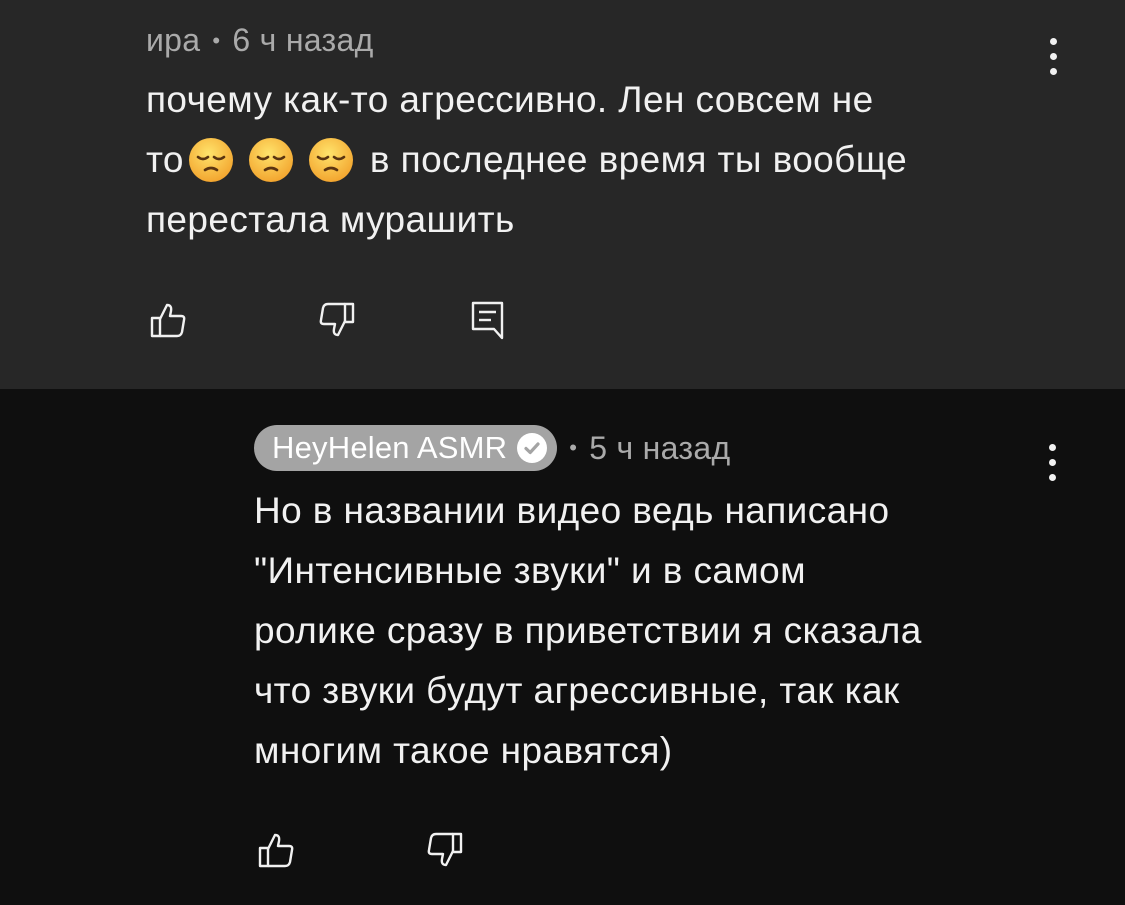  Describe the element at coordinates (390, 447) in the screenshot. I see `reply-author: HeyHelen ASMR` at that location.